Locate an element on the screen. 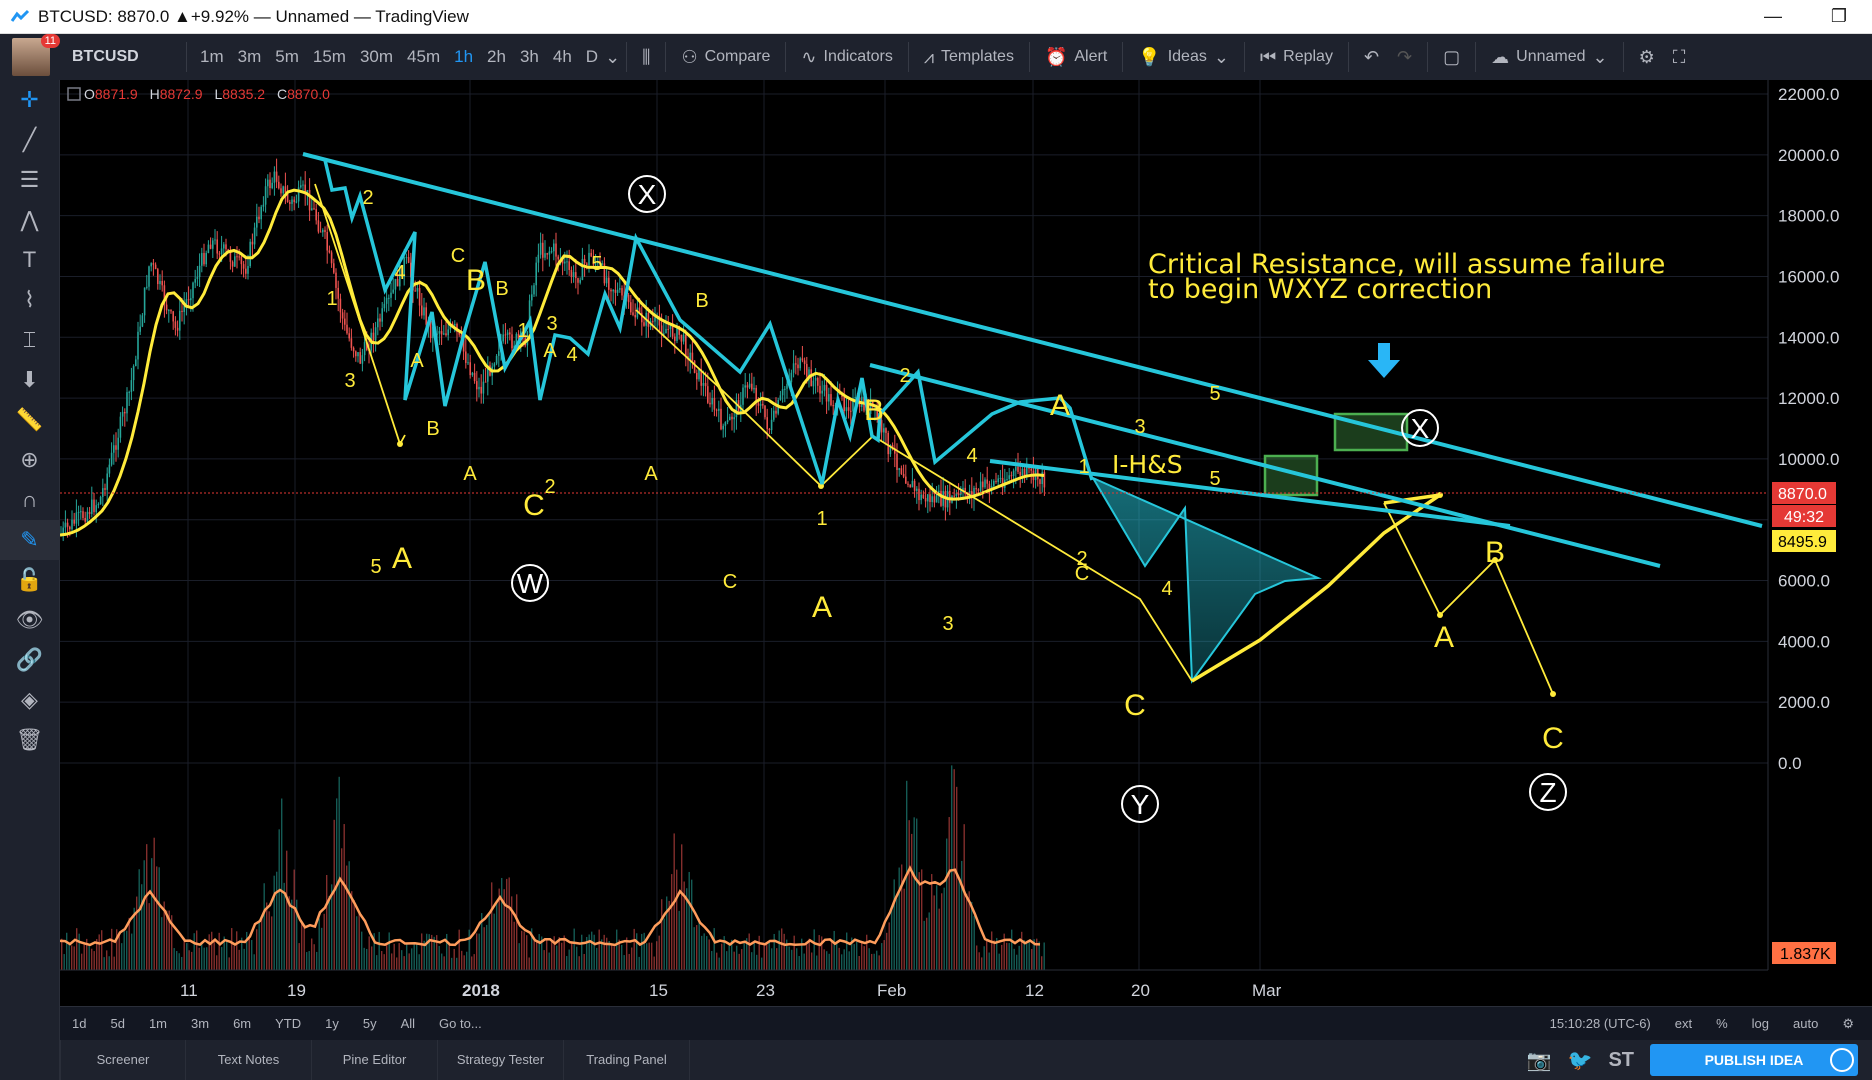  minor-wave-label: 1 is located at coordinates (821, 519).